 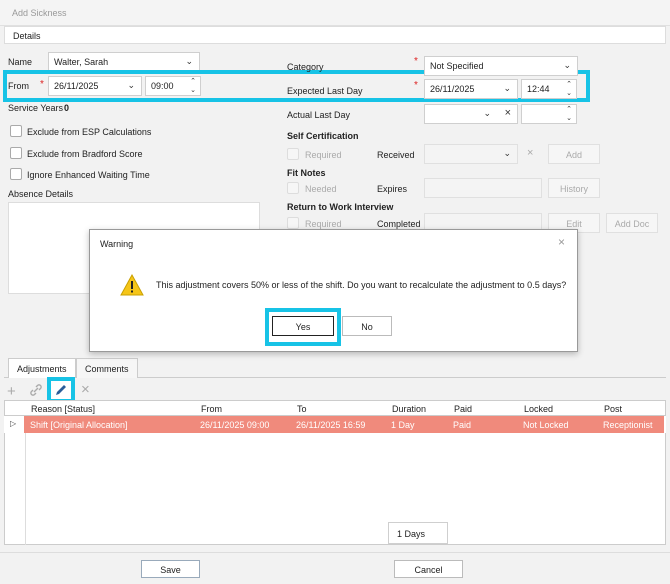 I want to click on col-post: Post, so click(x=613, y=409).